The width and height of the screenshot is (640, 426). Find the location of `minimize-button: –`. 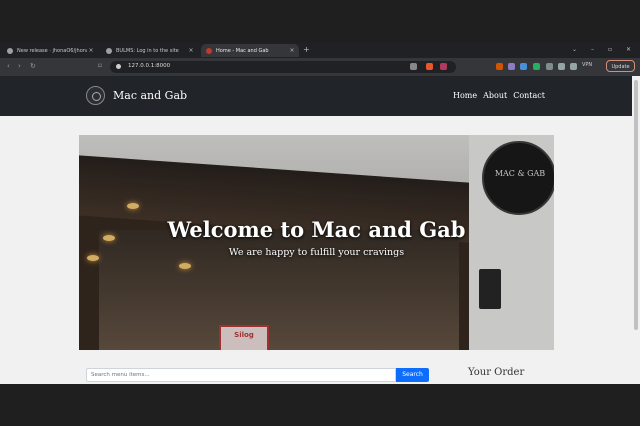

minimize-button: – is located at coordinates (592, 49).